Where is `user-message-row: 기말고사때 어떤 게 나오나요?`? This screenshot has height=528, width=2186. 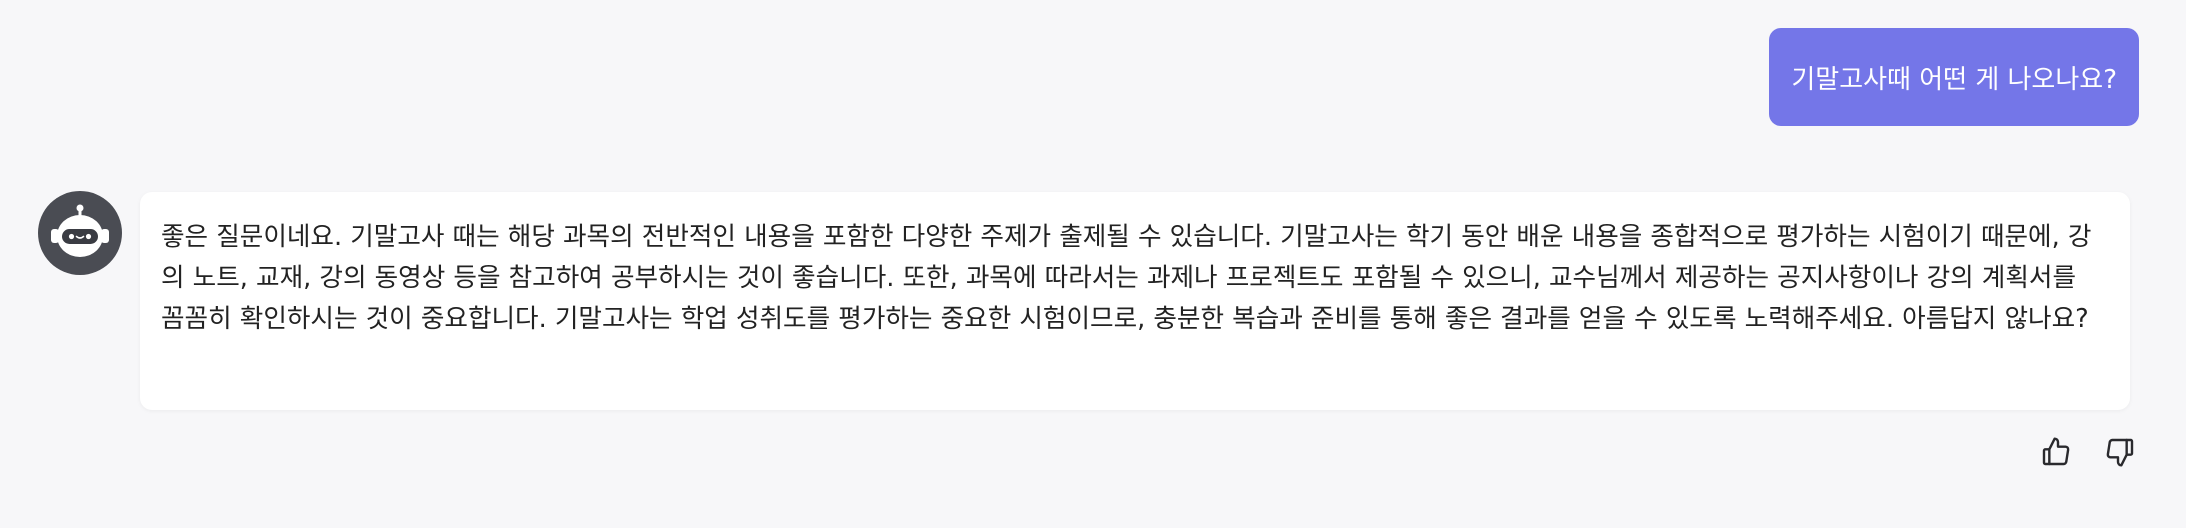 user-message-row: 기말고사때 어떤 게 나오나요? is located at coordinates (1954, 77).